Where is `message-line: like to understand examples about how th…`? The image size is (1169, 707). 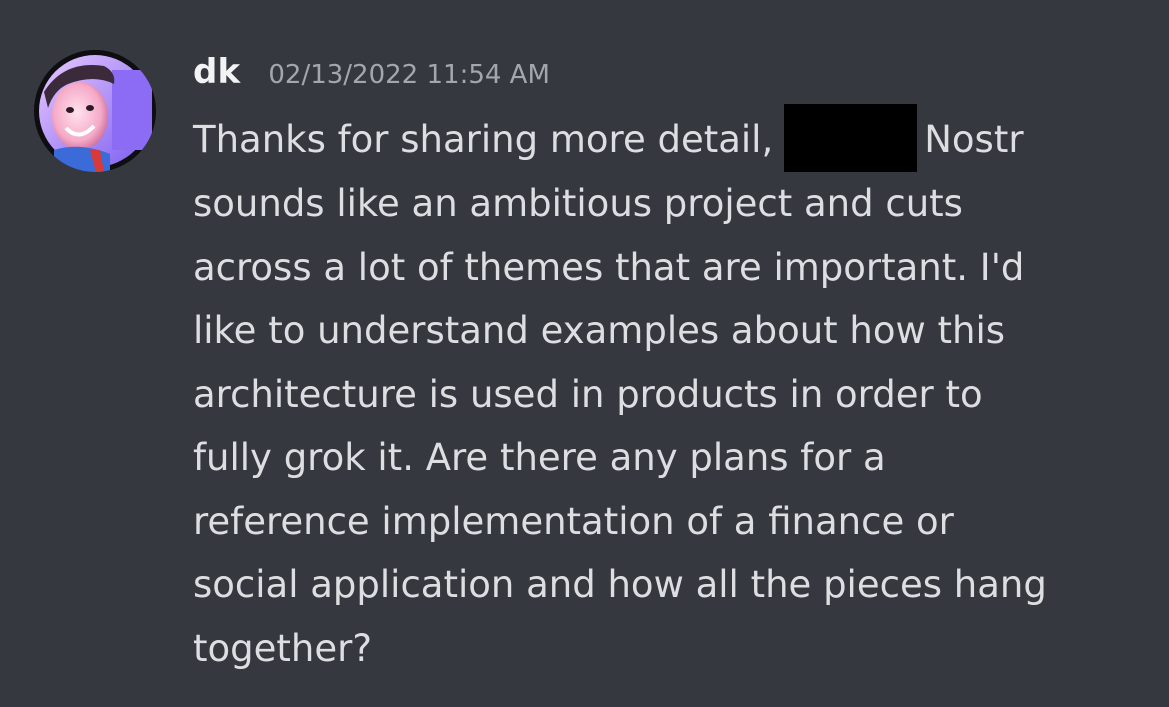 message-line: like to understand examples about how th… is located at coordinates (599, 330).